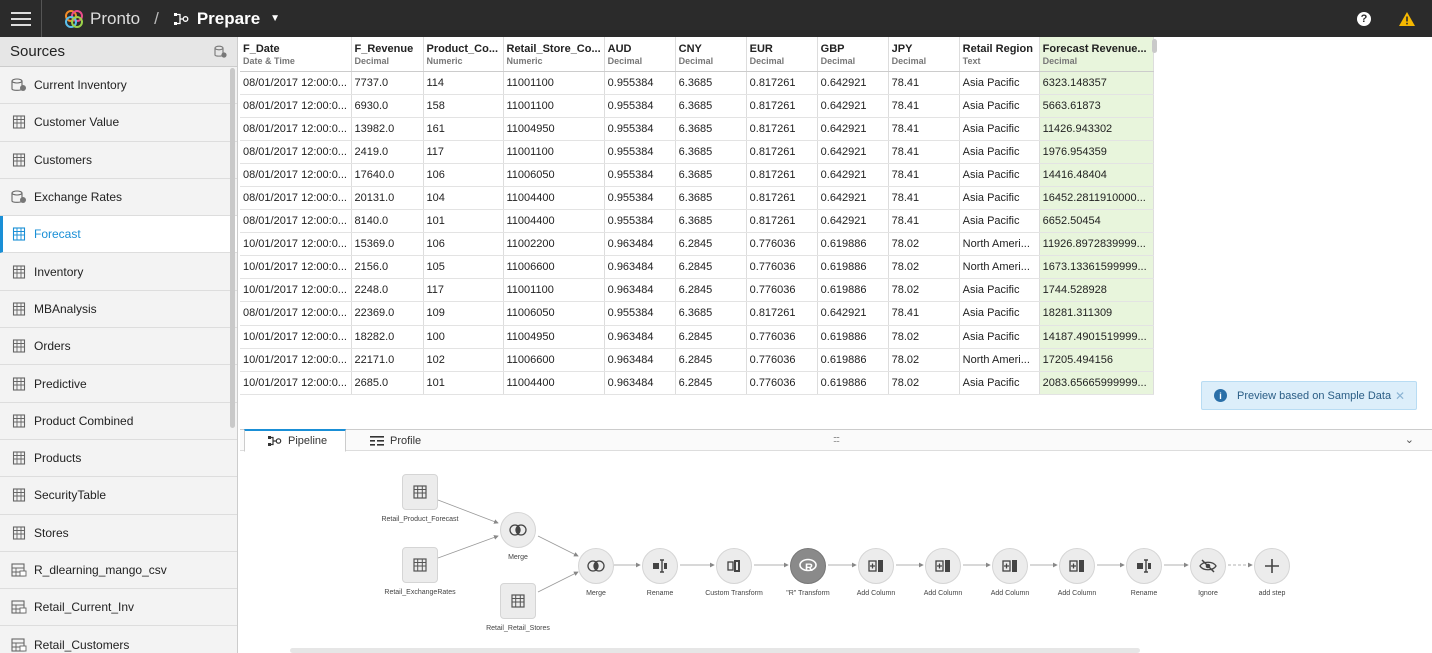 Image resolution: width=1432 pixels, height=653 pixels. What do you see at coordinates (118, 309) in the screenshot?
I see `sidebar-item-mbanalysis: MBAnalysis` at bounding box center [118, 309].